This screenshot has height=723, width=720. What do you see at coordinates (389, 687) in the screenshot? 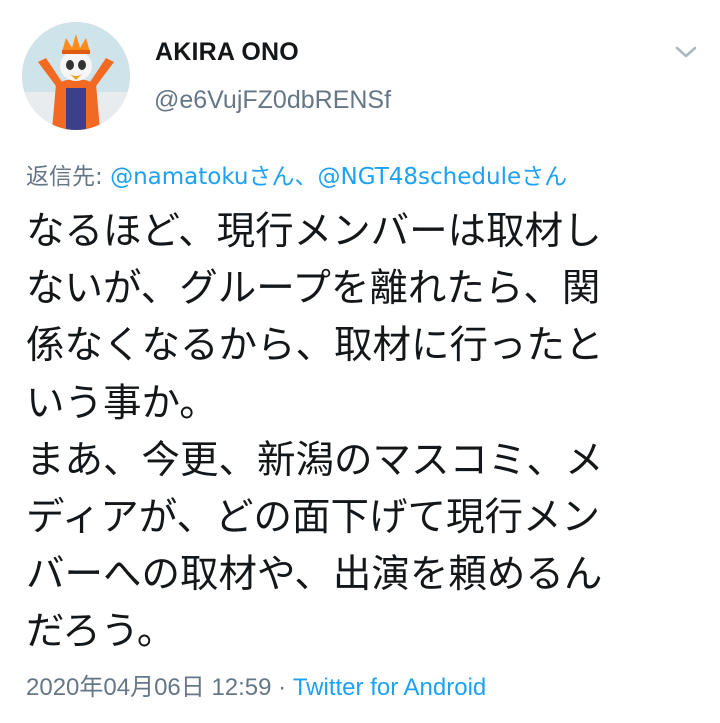
I see `source-link: Twitter for Android` at bounding box center [389, 687].